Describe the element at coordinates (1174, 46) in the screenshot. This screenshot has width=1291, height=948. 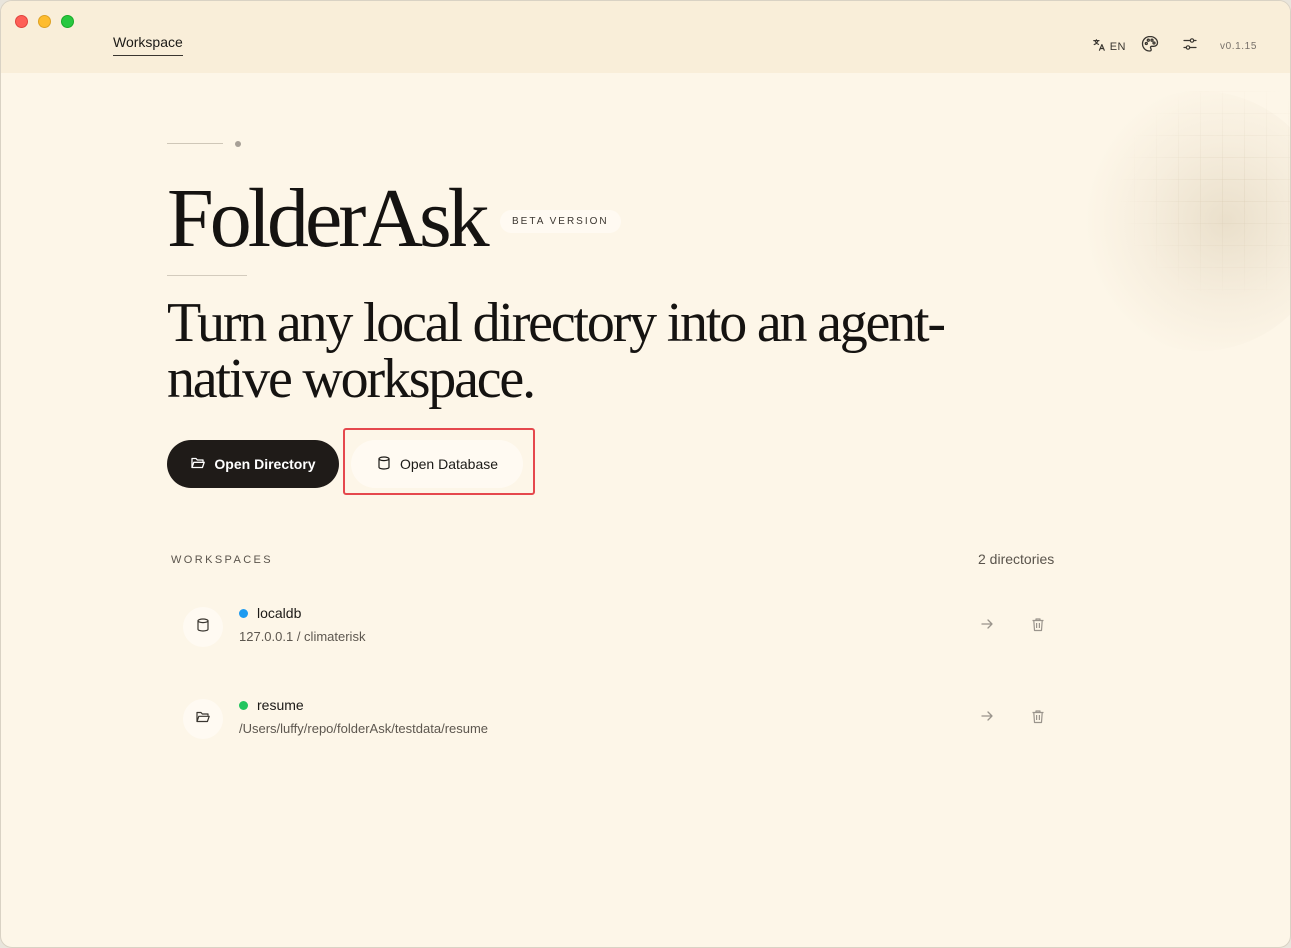
I see `header-controls: EN v0.1.15` at that location.